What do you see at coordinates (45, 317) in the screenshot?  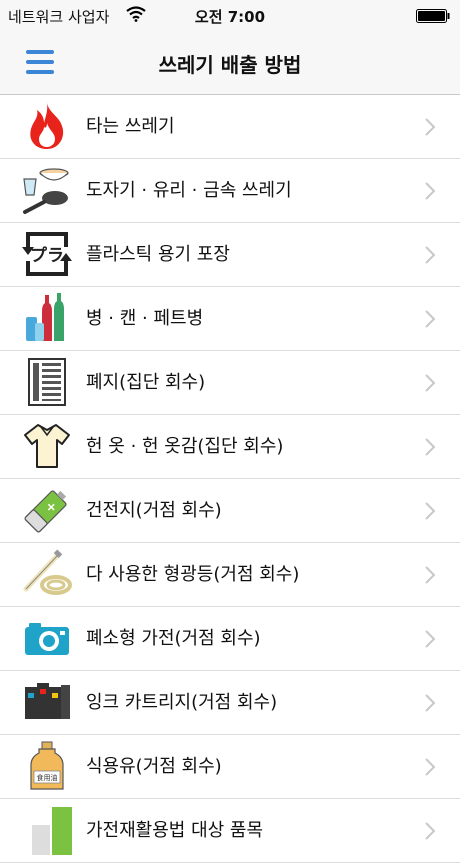 I see `bottles-icon` at bounding box center [45, 317].